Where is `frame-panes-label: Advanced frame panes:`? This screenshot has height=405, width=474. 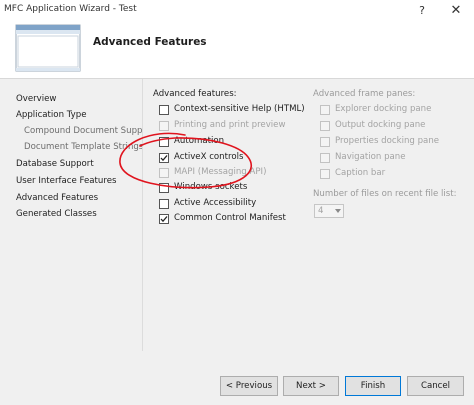 frame-panes-label: Advanced frame panes: is located at coordinates (364, 94).